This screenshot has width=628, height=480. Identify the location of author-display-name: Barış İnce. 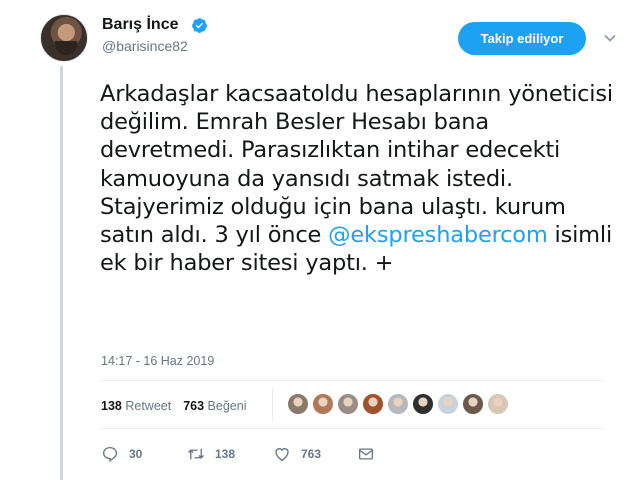
(140, 25).